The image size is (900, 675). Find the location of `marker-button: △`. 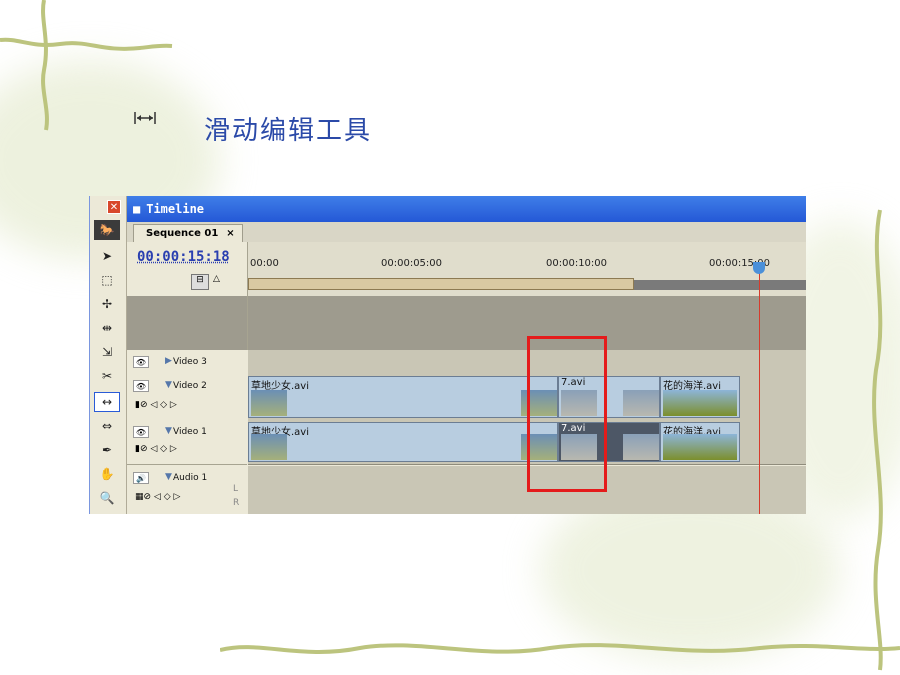

marker-button: △ is located at coordinates (219, 281).